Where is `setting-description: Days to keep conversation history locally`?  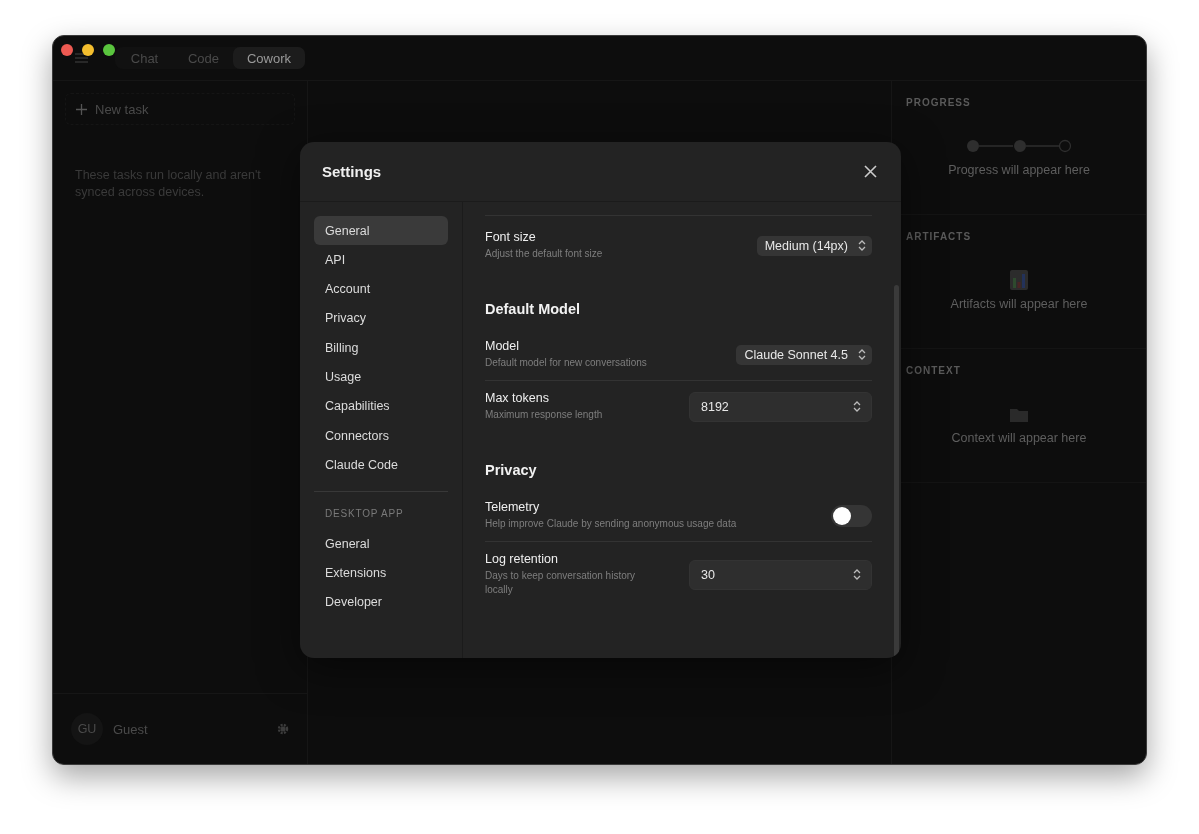 setting-description: Days to keep conversation history locally is located at coordinates (561, 583).